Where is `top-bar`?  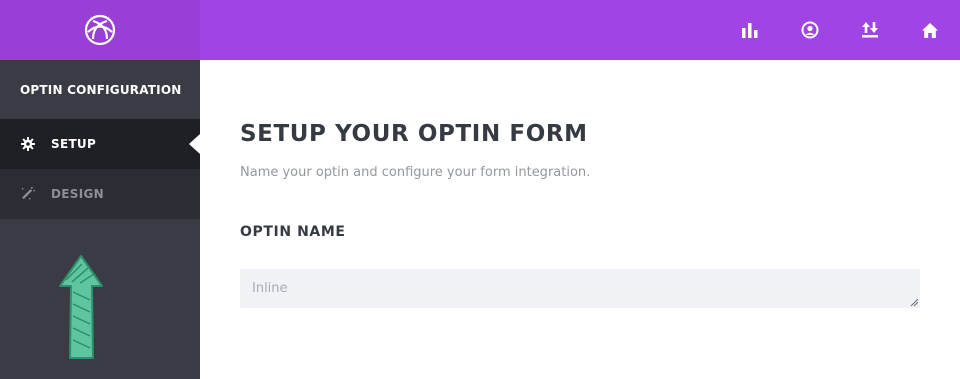
top-bar is located at coordinates (580, 30).